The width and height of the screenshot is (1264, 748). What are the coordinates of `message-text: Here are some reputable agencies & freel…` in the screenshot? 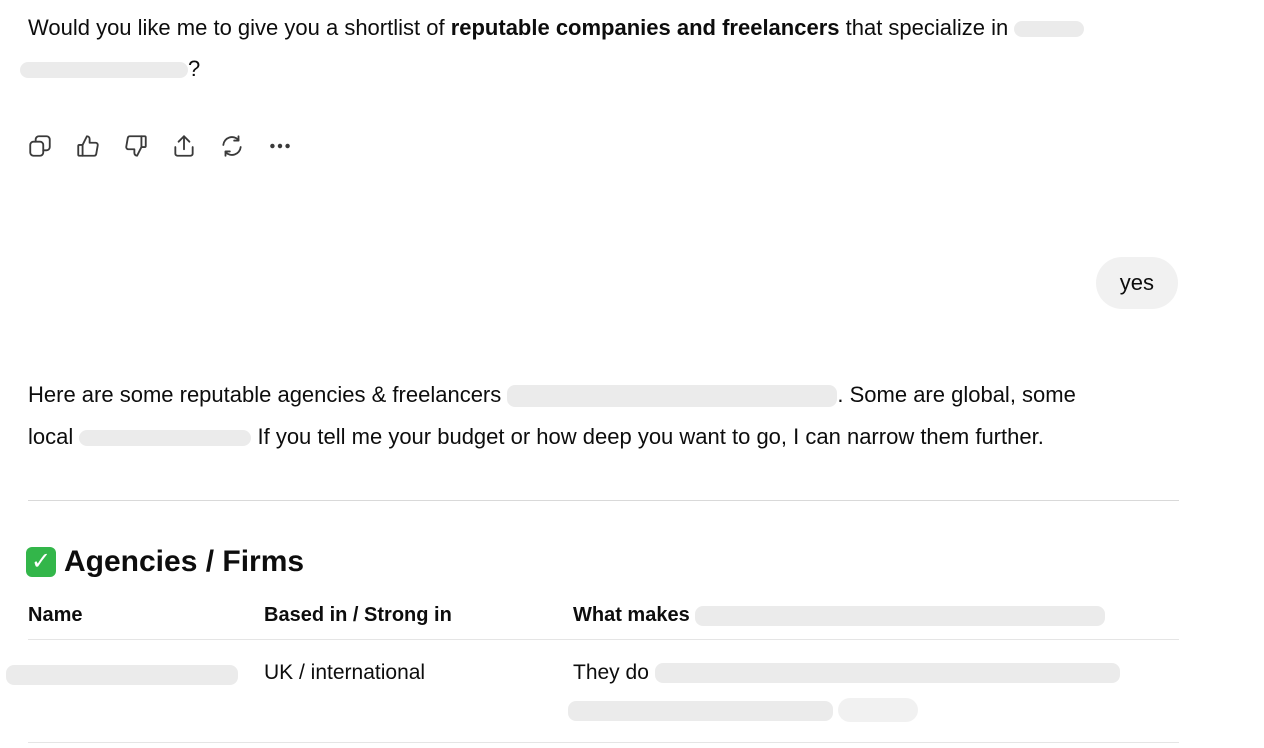 It's located at (265, 394).